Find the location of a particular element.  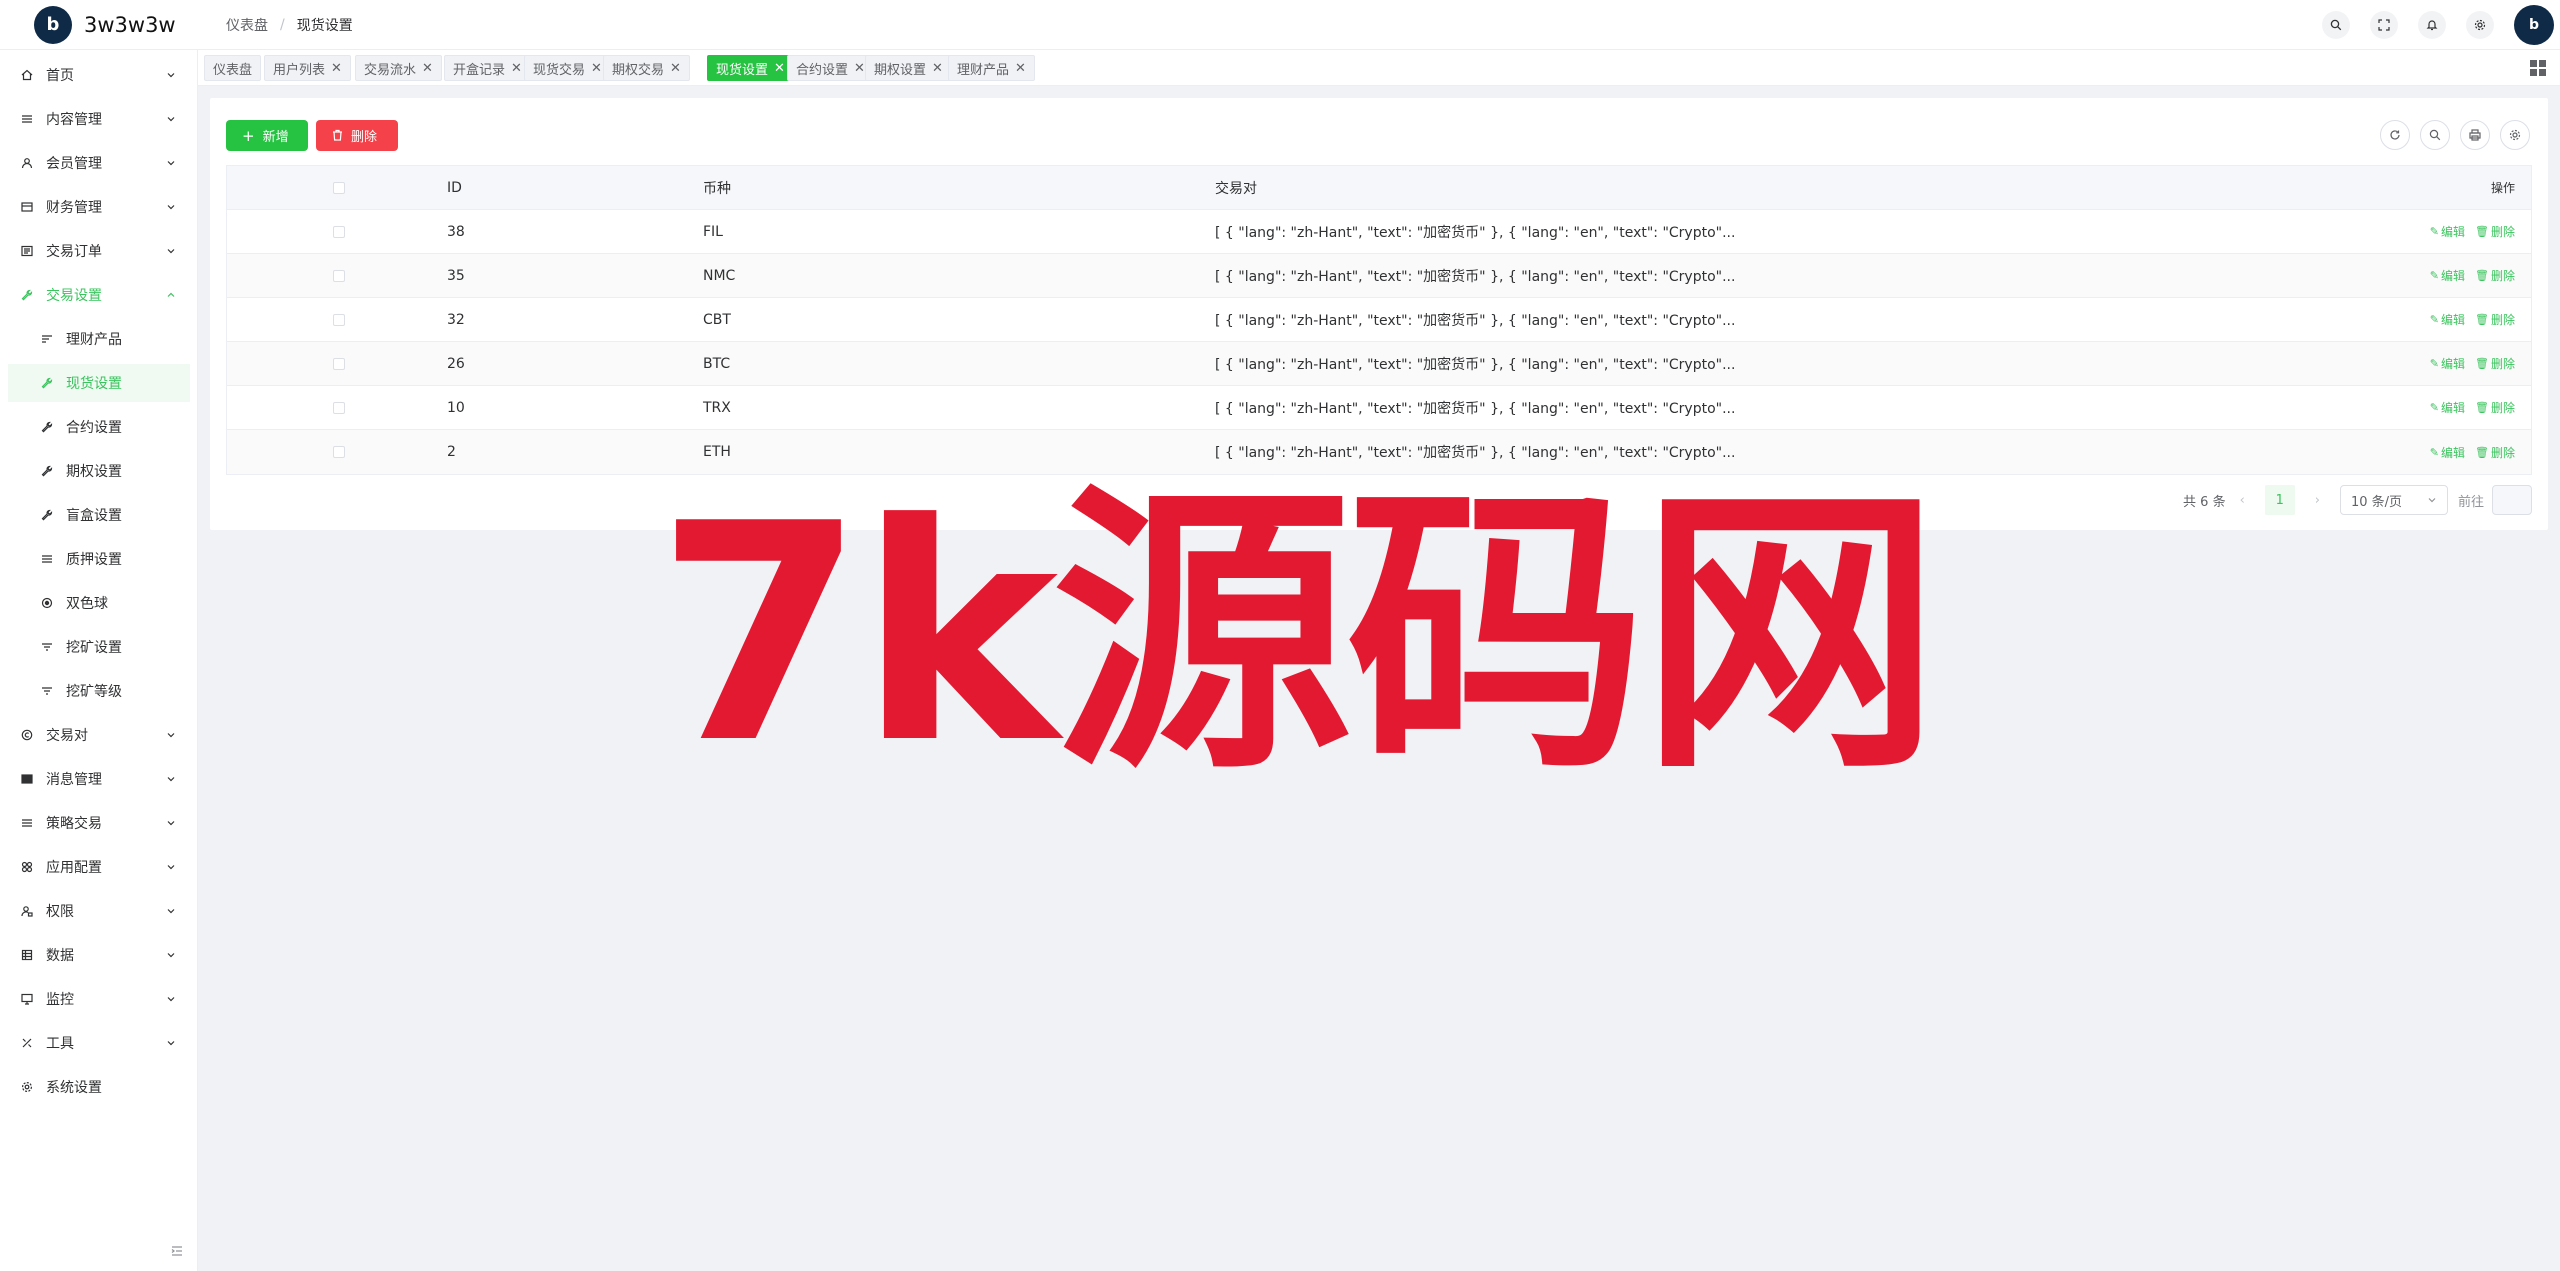

tab-6: 现货设置 ✕ is located at coordinates (750, 68).